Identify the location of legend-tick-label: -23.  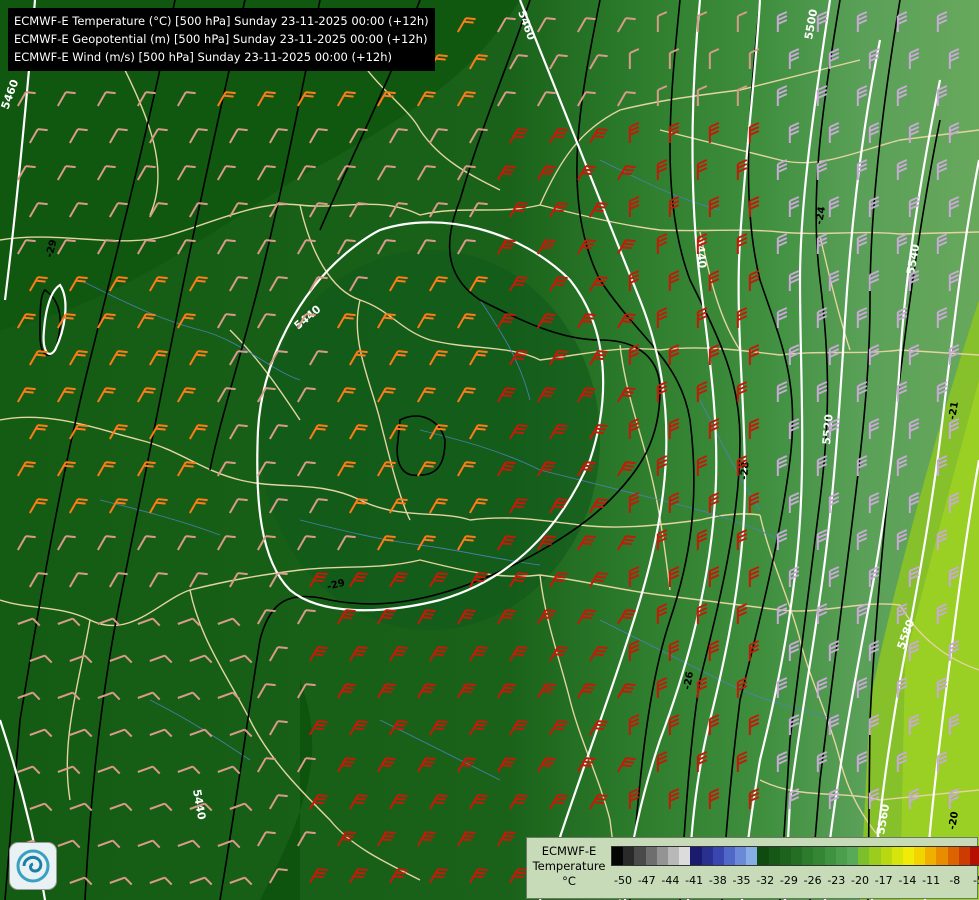
(836, 880).